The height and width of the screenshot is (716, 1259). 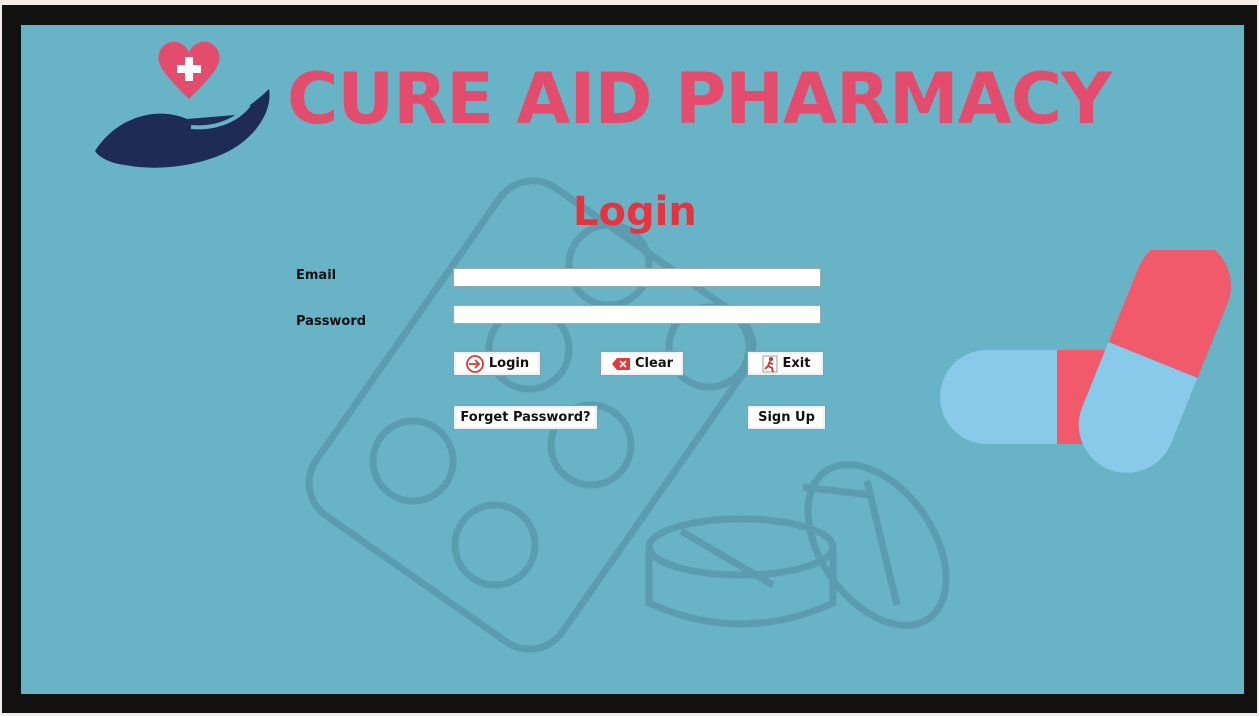 I want to click on exit-button: Exit, so click(x=785, y=363).